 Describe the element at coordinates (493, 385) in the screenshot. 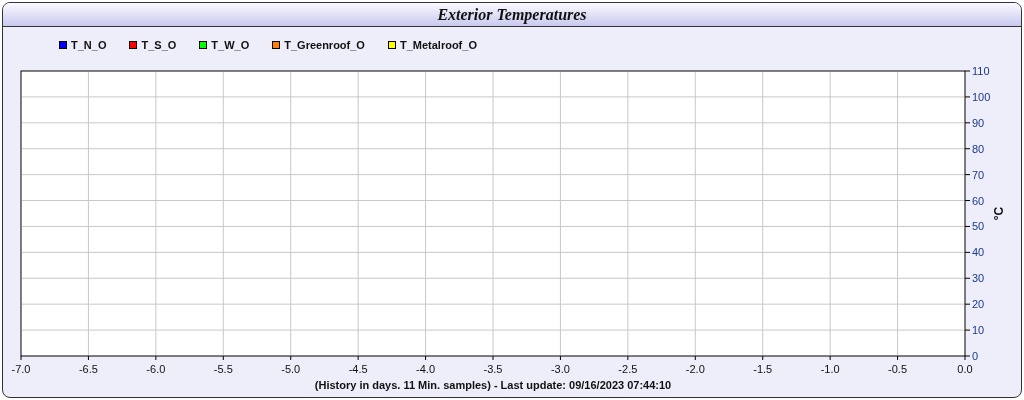

I see `x-axis-label: (History in days. 11 Min. samples) - Last update: 09/16/2023 07:44:10` at that location.